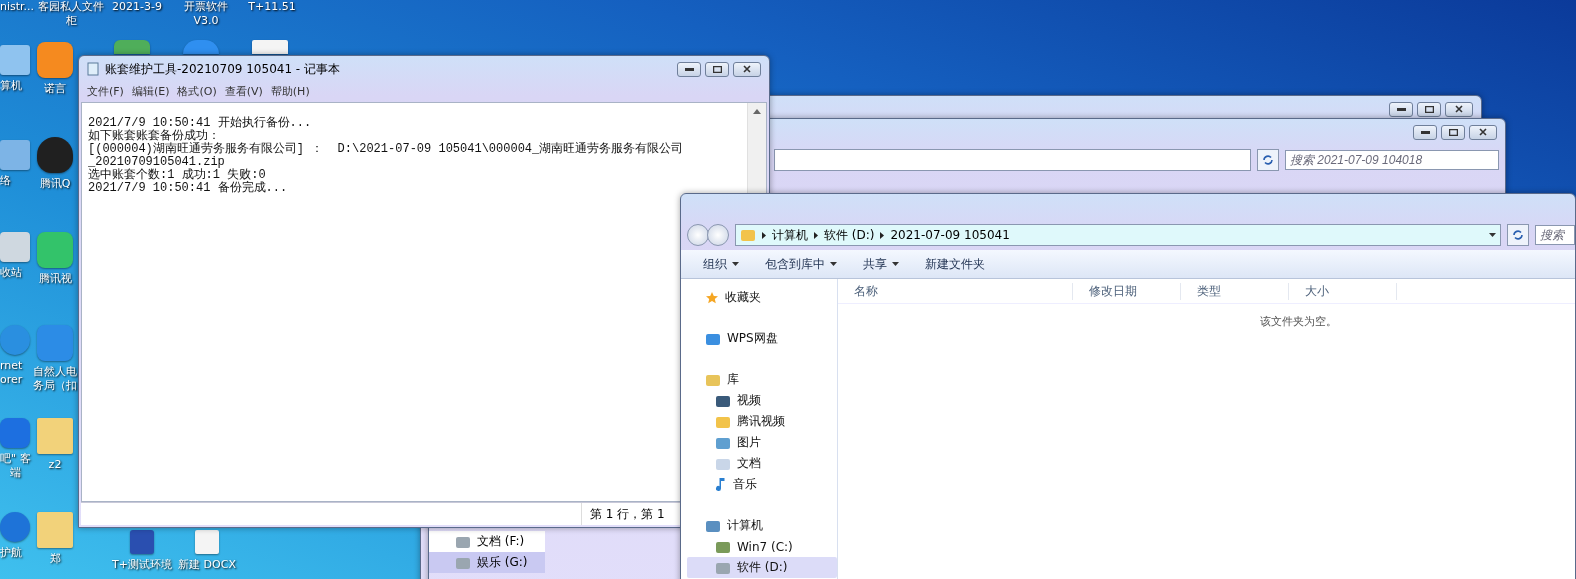 The height and width of the screenshot is (579, 1576). Describe the element at coordinates (11, 553) in the screenshot. I see `icon-label: 护航` at that location.